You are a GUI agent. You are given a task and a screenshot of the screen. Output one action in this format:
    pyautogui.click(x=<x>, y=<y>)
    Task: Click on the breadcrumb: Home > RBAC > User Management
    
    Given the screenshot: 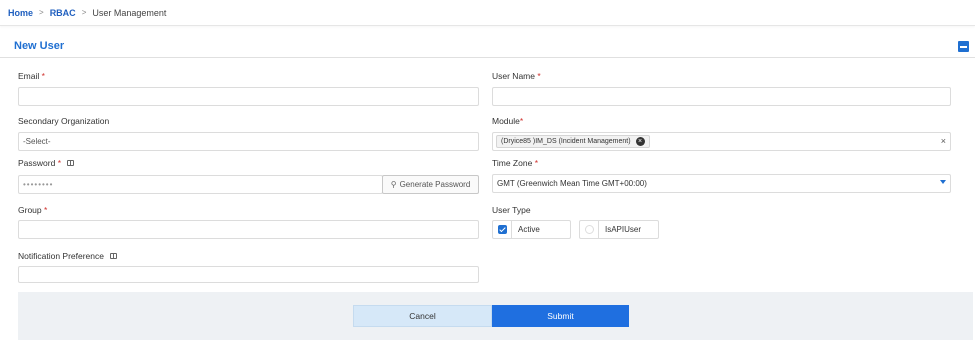 What is the action you would take?
    pyautogui.click(x=487, y=13)
    